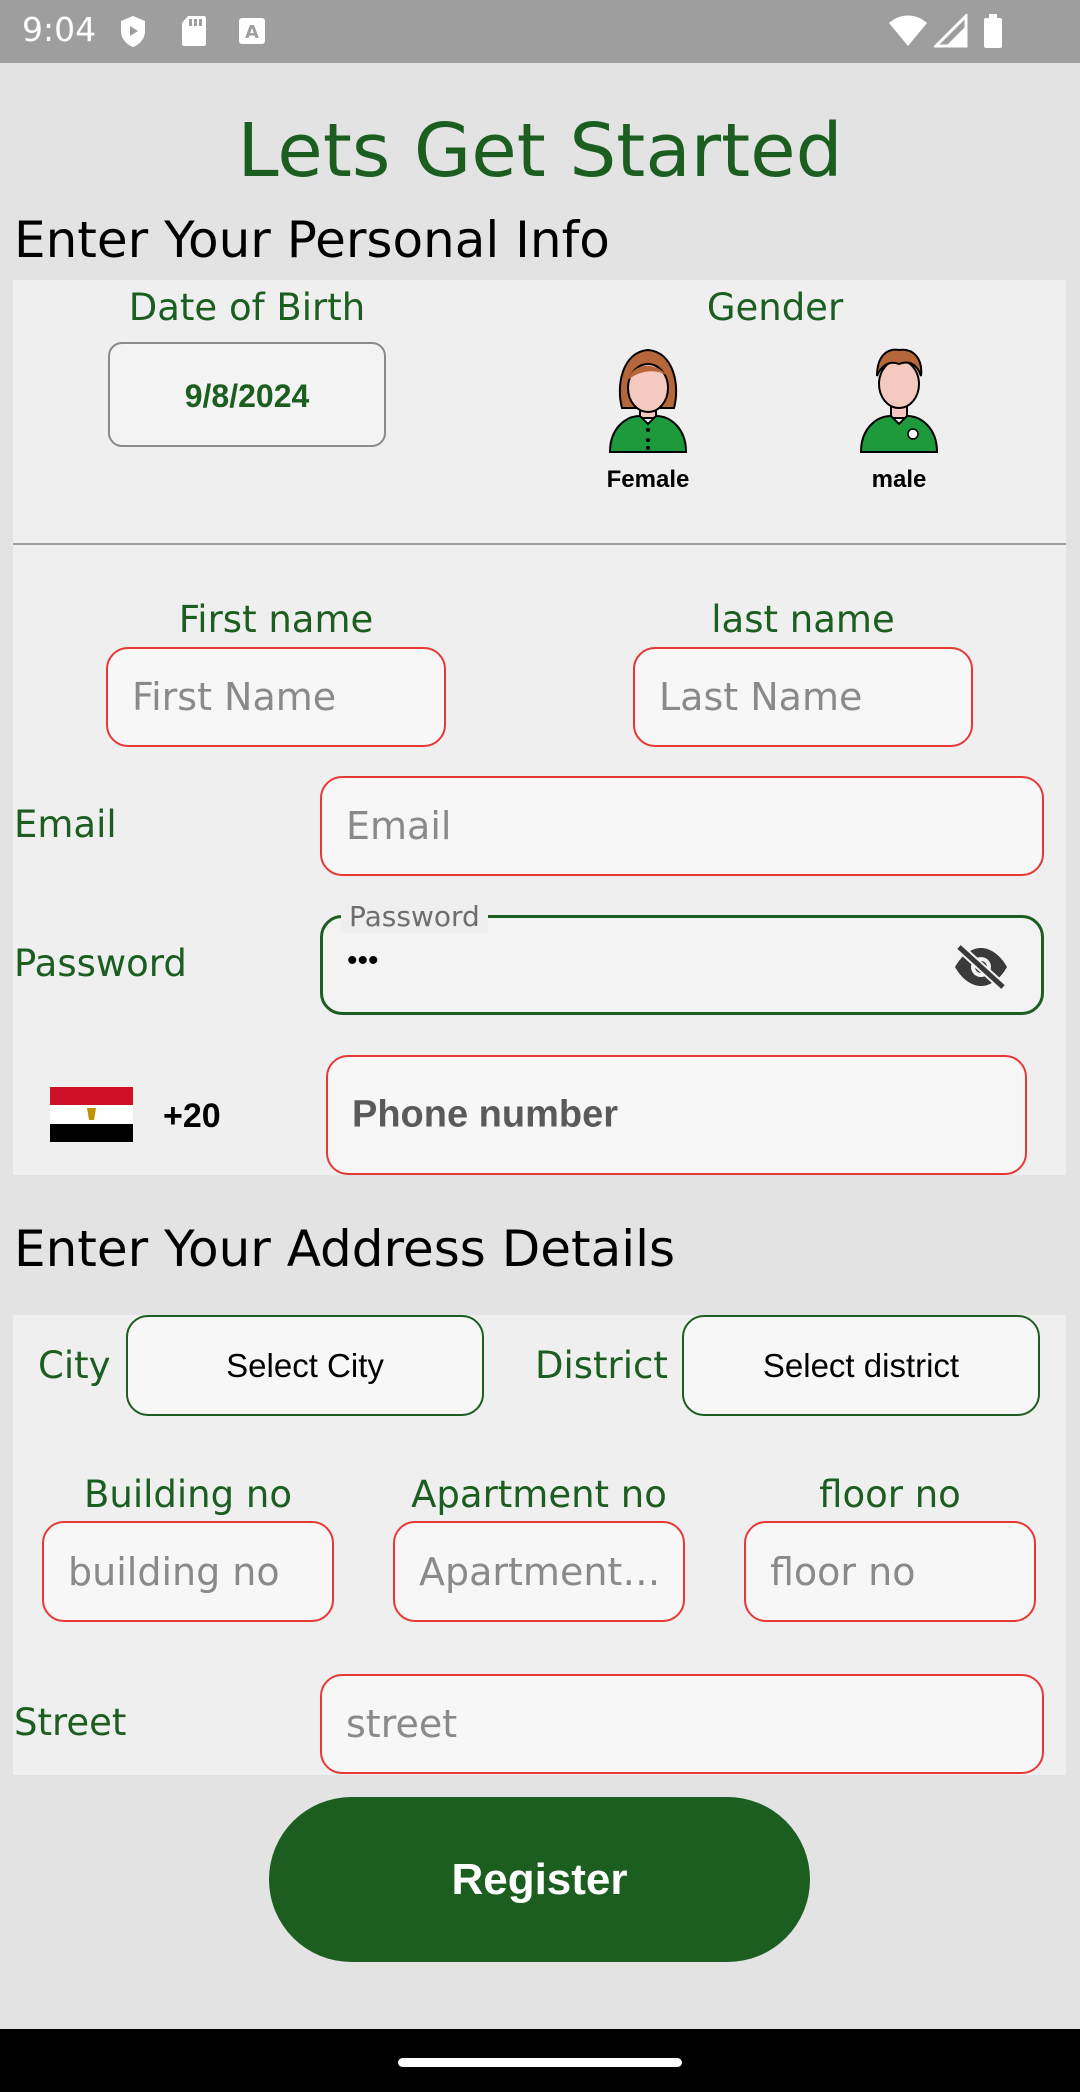 The width and height of the screenshot is (1080, 2092). What do you see at coordinates (194, 31) in the screenshot?
I see `sd-card-icon` at bounding box center [194, 31].